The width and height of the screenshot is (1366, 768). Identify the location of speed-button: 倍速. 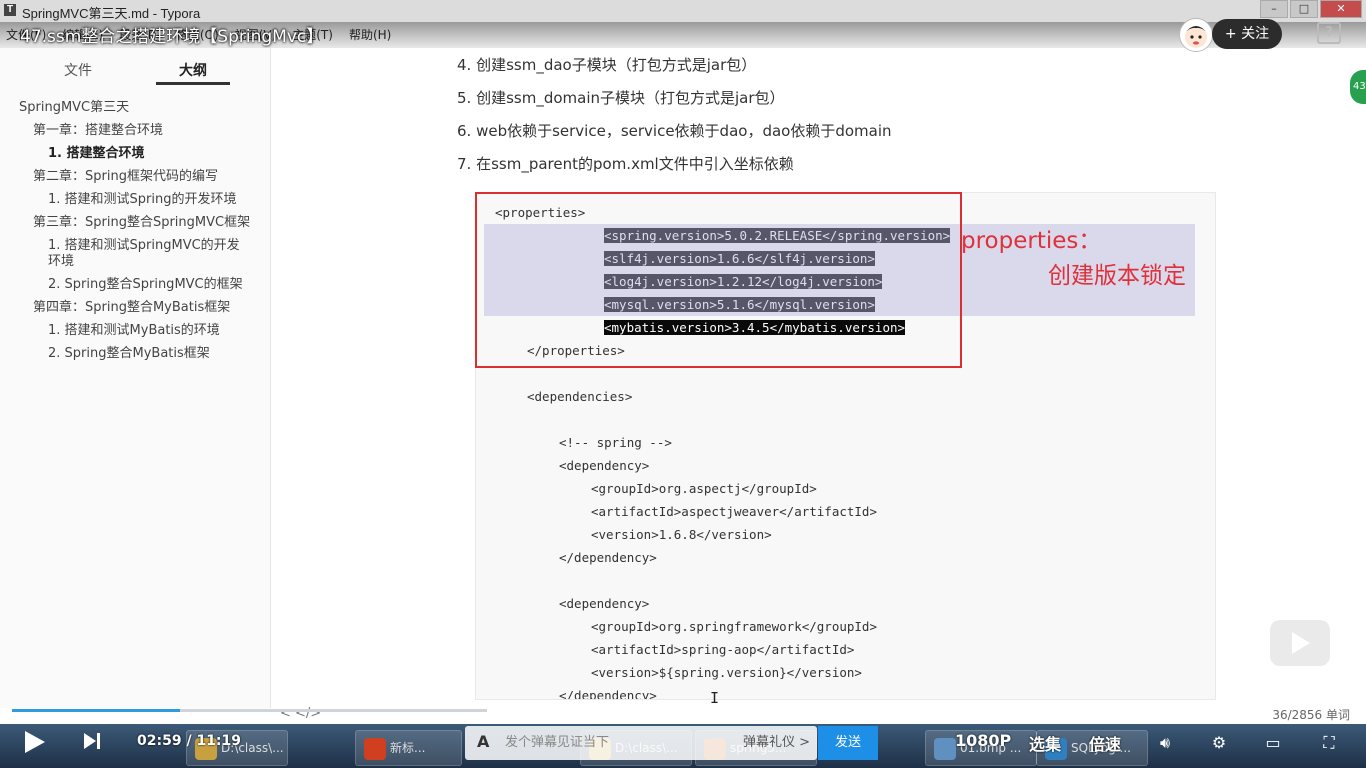
(1105, 743).